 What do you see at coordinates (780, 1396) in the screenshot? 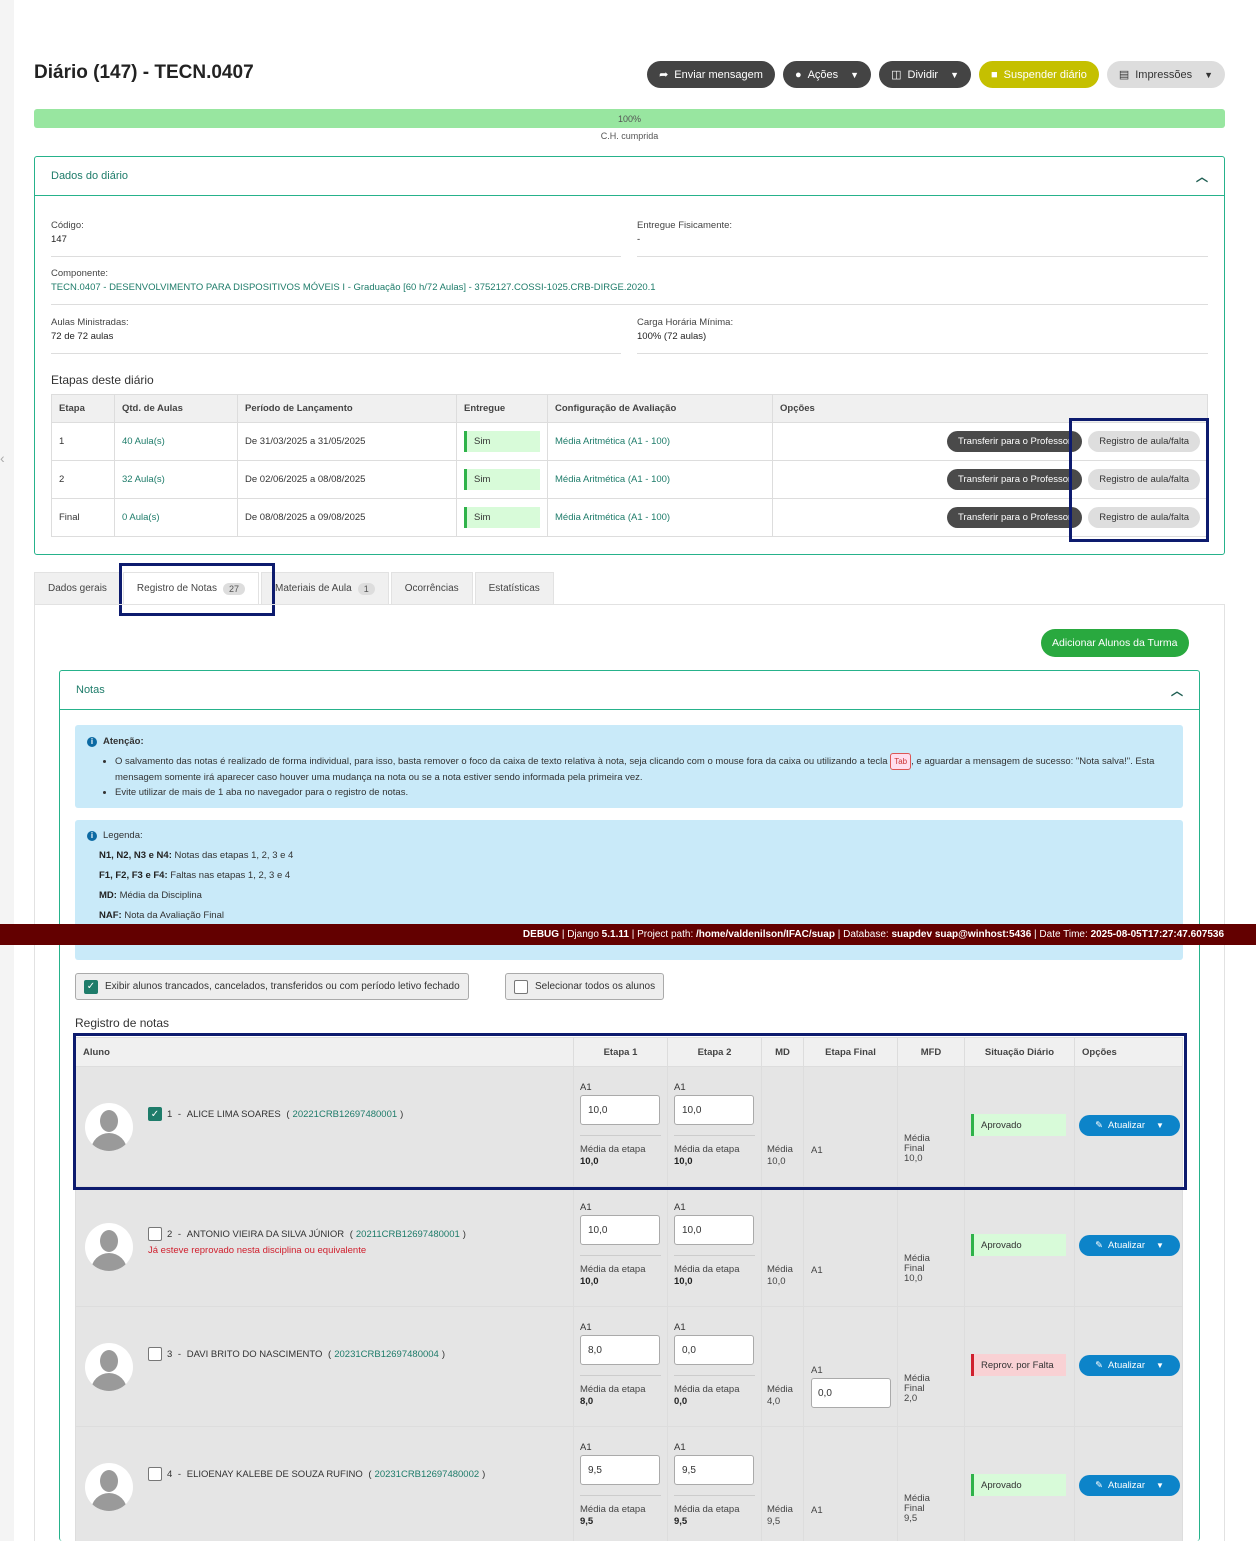
I see `md-info: Média 4,0` at bounding box center [780, 1396].